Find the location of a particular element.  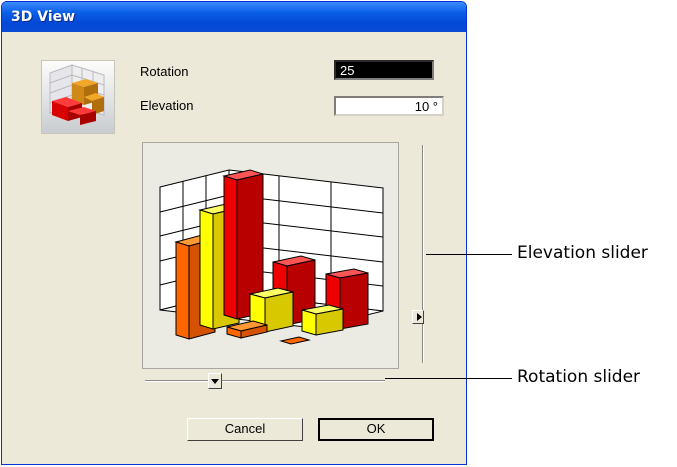

elevation-field: 10 ° is located at coordinates (389, 106).